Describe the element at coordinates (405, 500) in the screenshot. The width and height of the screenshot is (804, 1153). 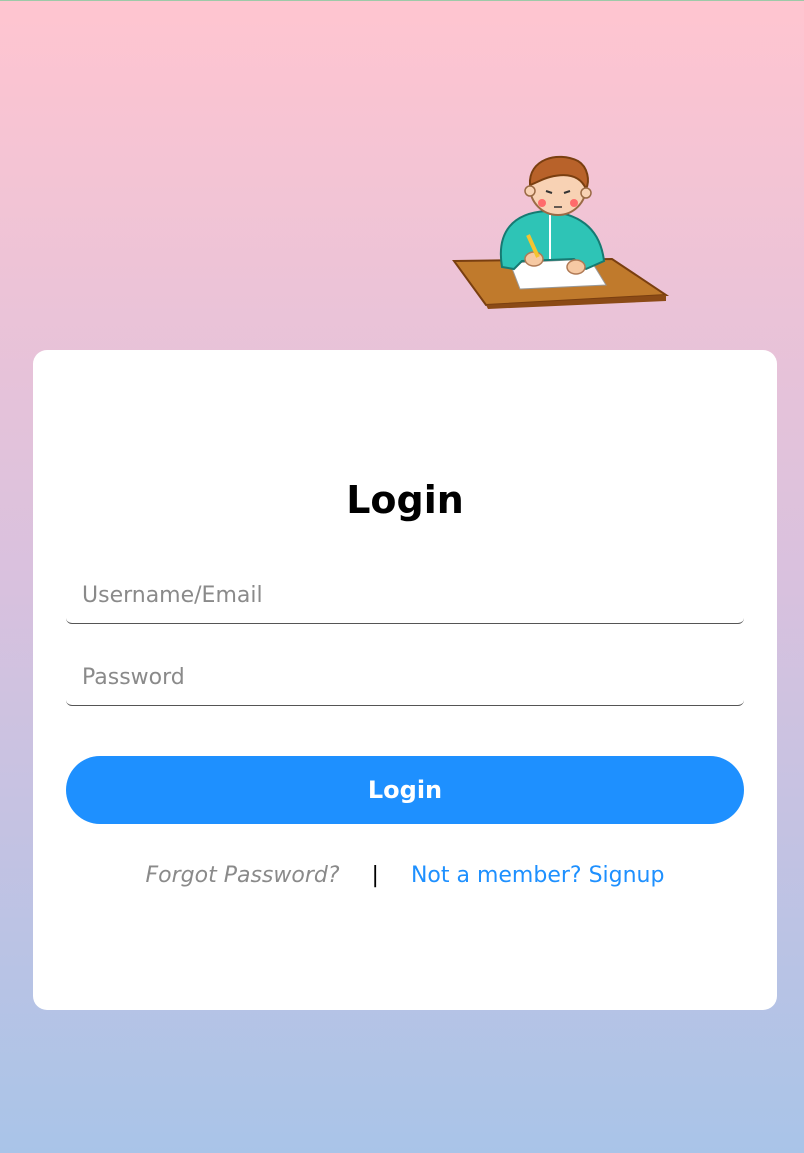
I see `login-title: Login` at that location.